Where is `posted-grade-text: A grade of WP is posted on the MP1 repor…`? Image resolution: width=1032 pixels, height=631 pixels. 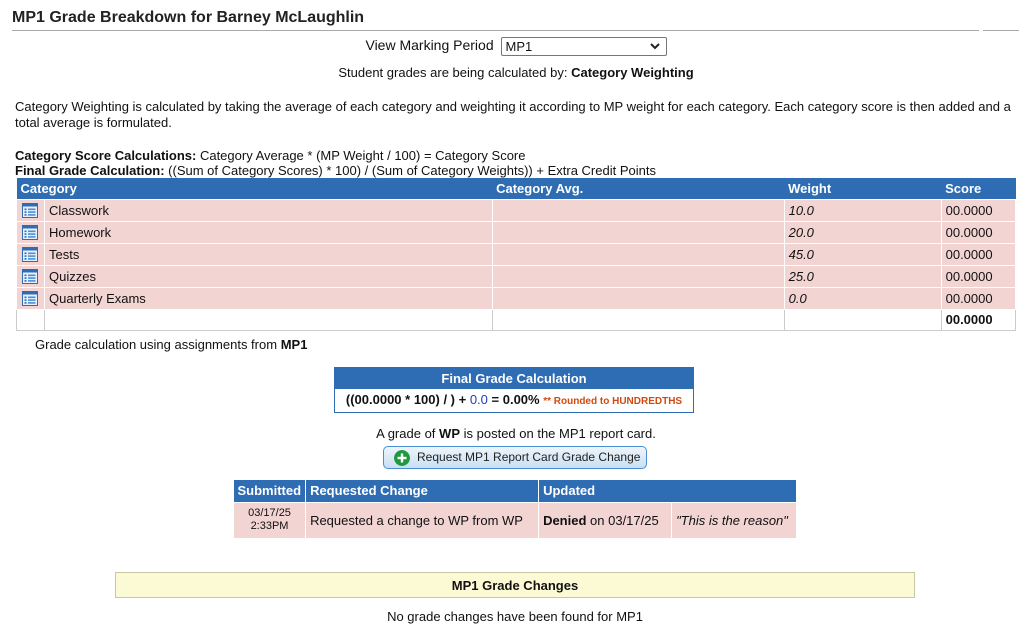 posted-grade-text: A grade of WP is posted on the MP1 repor… is located at coordinates (516, 433).